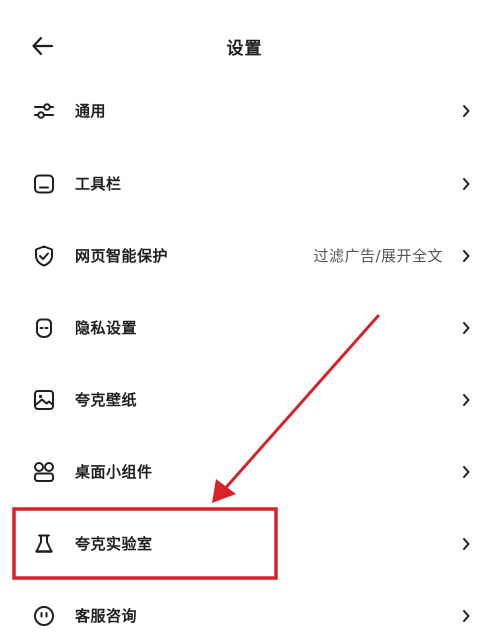  Describe the element at coordinates (44, 544) in the screenshot. I see `flask-icon` at that location.